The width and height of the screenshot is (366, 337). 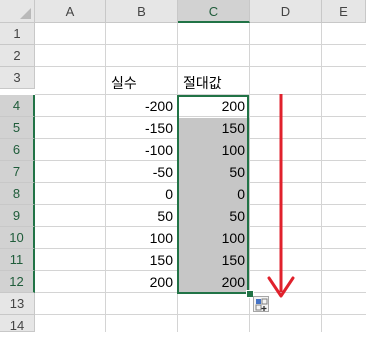 What do you see at coordinates (25, 13) in the screenshot?
I see `select-all-triangle-icon` at bounding box center [25, 13].